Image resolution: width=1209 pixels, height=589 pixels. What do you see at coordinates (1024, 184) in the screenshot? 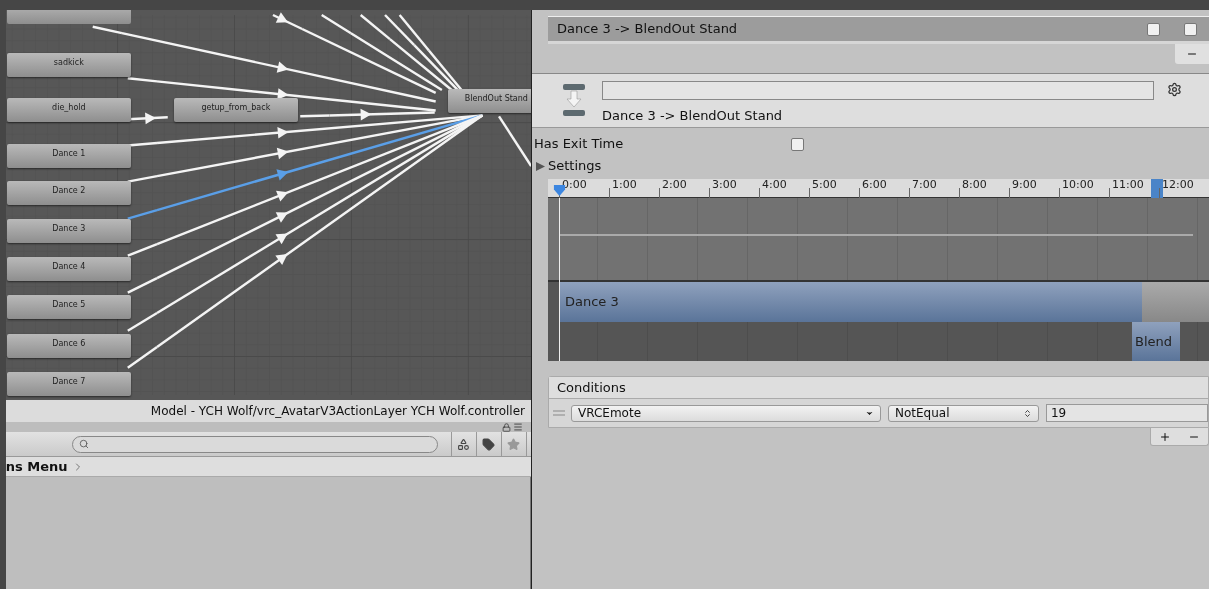
I see `time-tick-label: 9:00` at bounding box center [1024, 184].